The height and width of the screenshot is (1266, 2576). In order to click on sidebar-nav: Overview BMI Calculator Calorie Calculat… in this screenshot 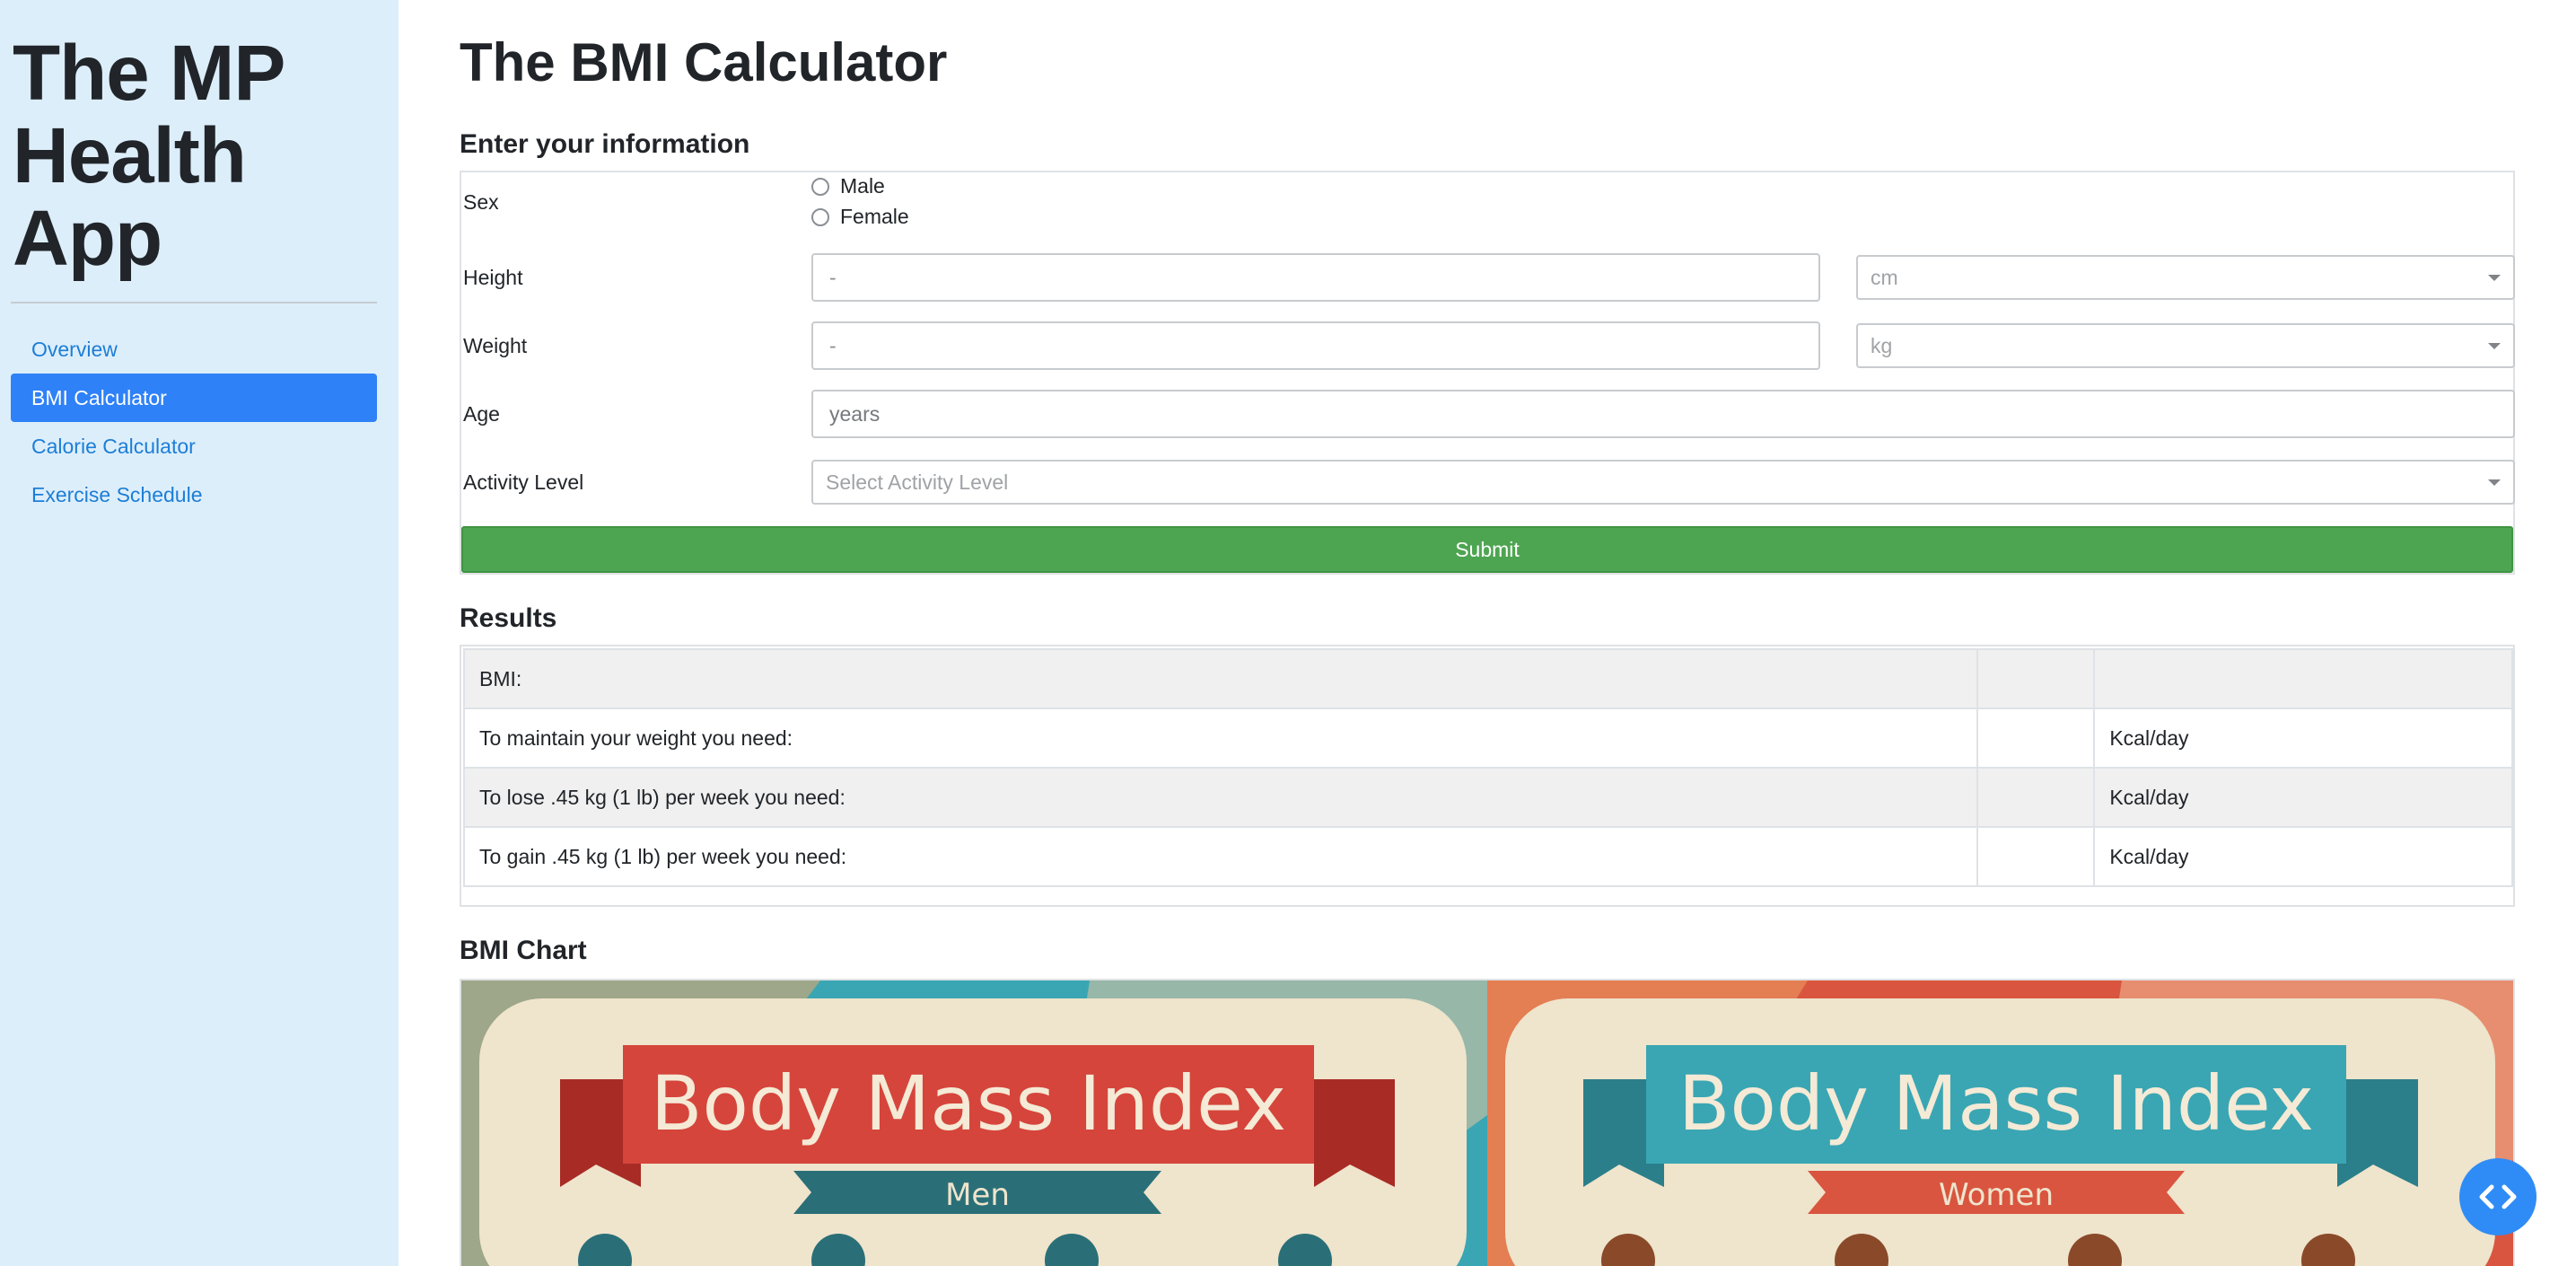, I will do `click(199, 422)`.